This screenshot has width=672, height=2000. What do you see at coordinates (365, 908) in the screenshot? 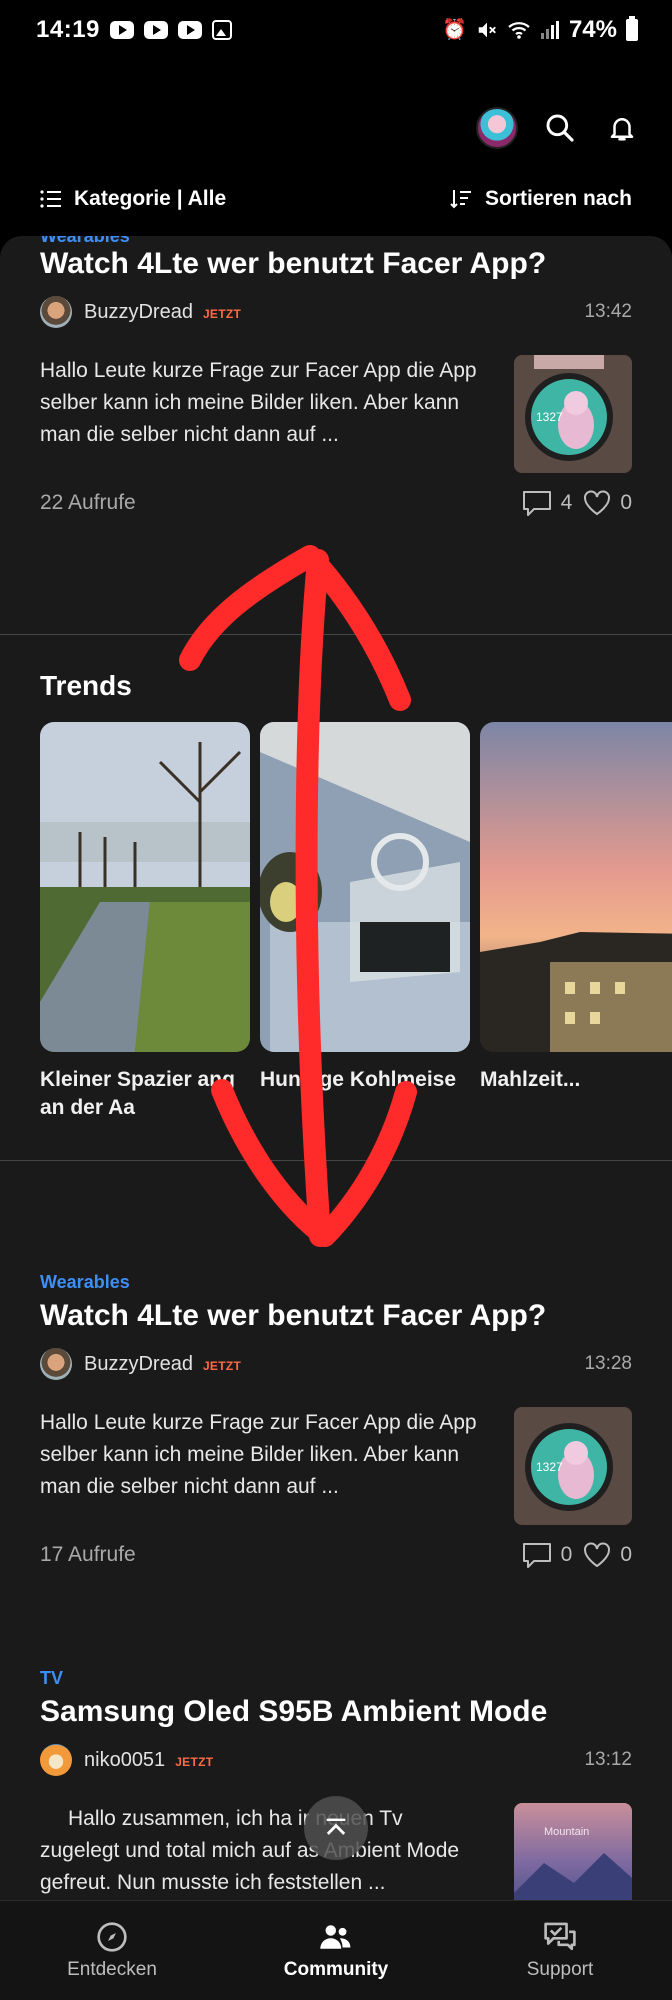
I see `trend-card: Hung ge Kohlmeise` at bounding box center [365, 908].